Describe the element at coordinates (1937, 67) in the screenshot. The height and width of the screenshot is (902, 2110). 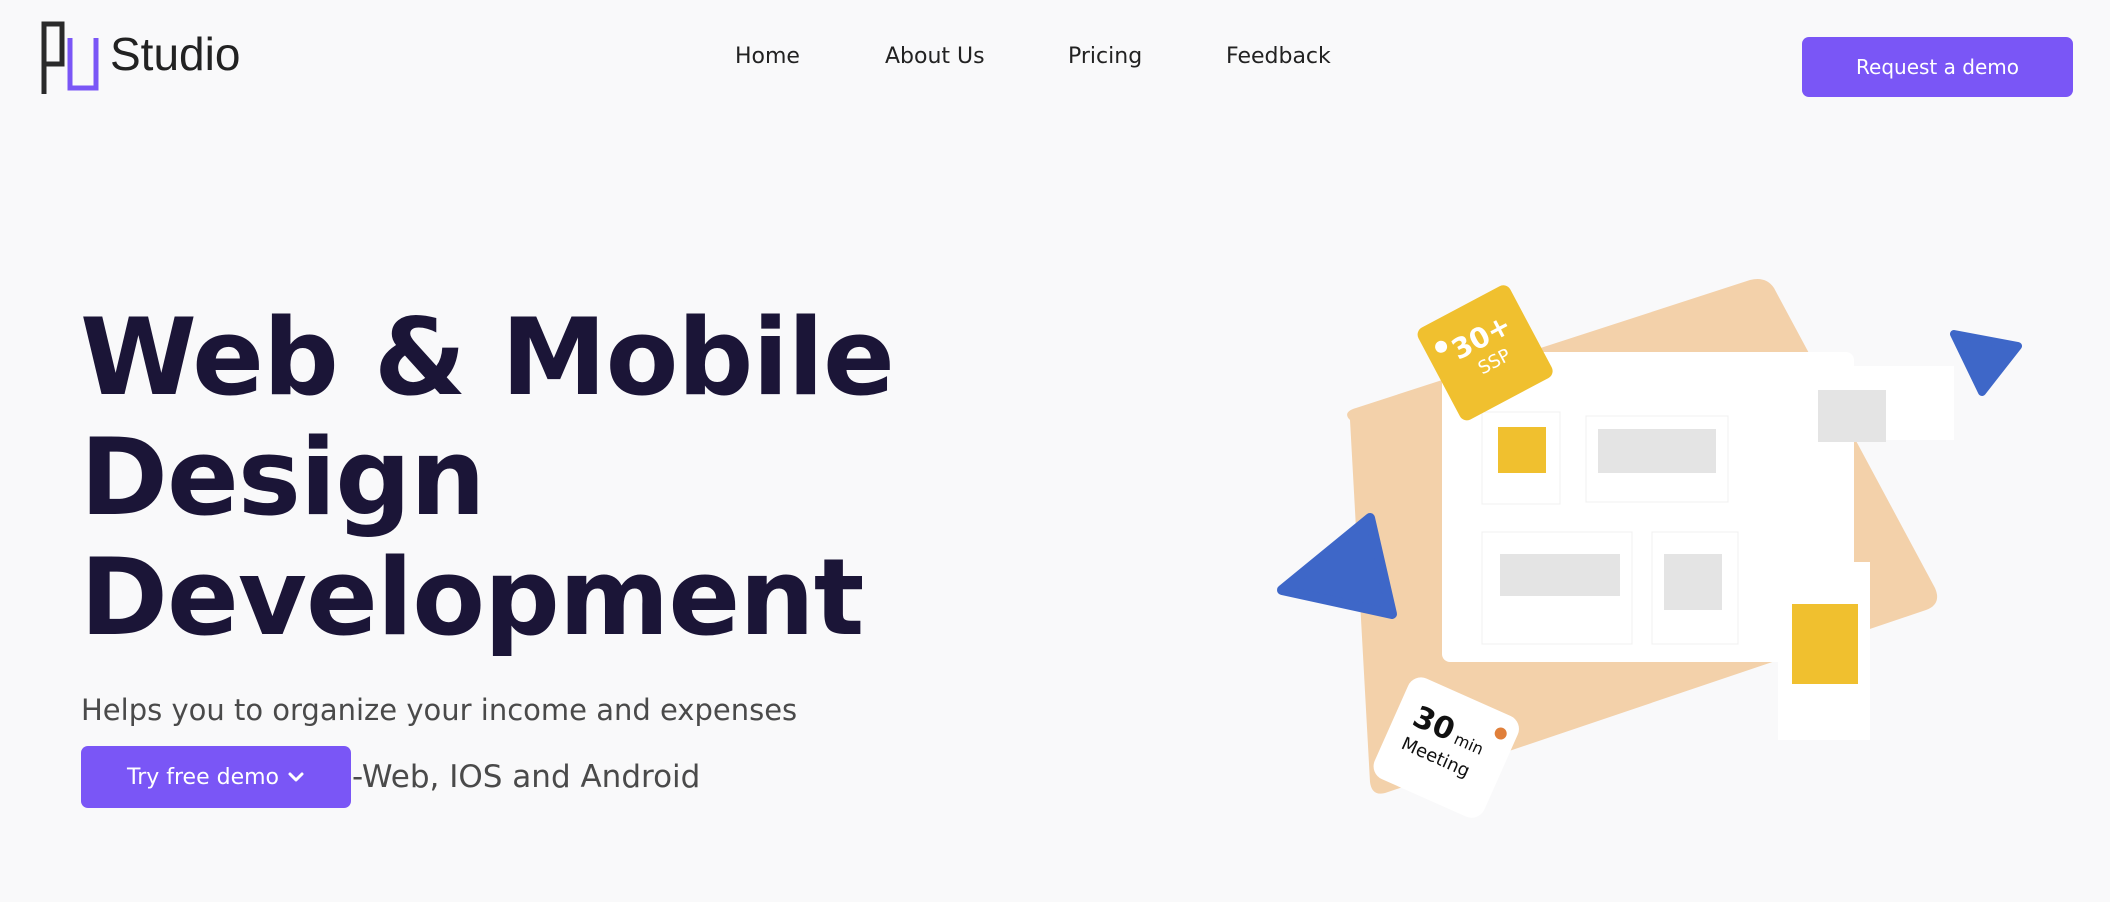
I see `request-demo-button: Request a demo` at that location.